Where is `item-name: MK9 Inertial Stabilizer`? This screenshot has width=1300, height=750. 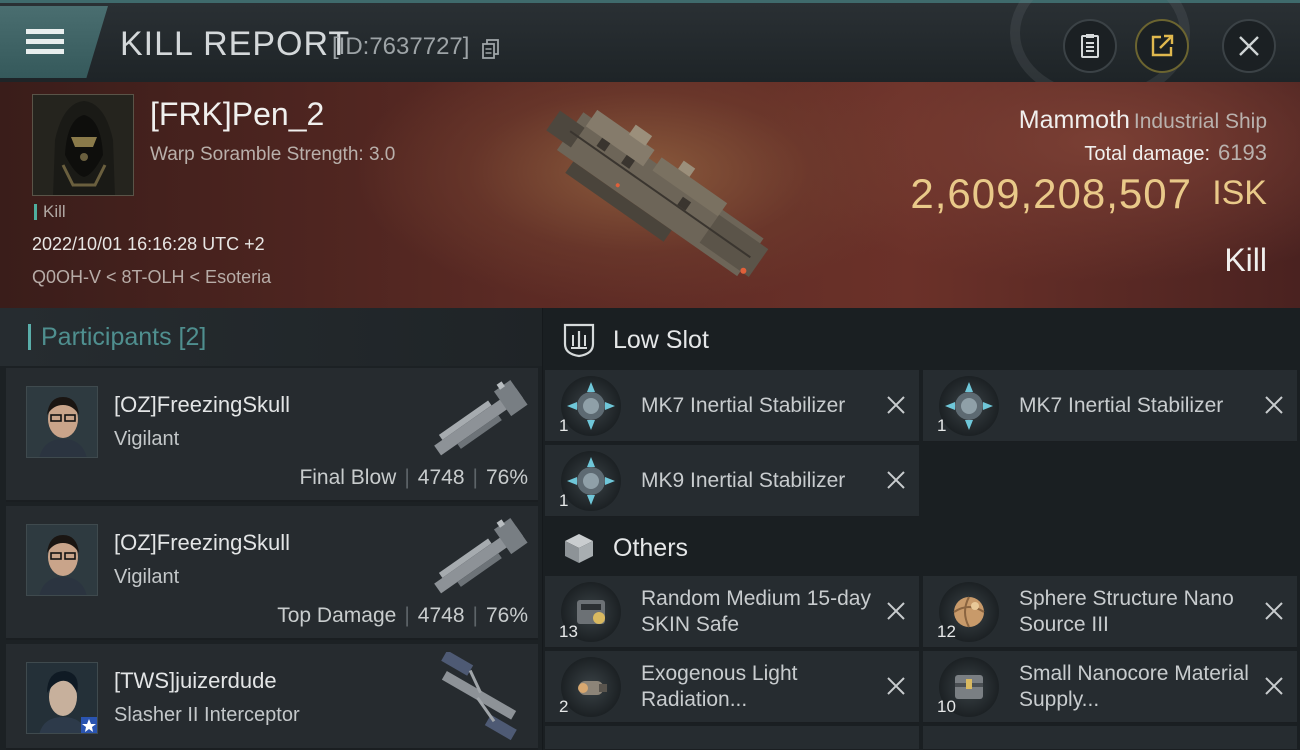
item-name: MK9 Inertial Stabilizer is located at coordinates (743, 480).